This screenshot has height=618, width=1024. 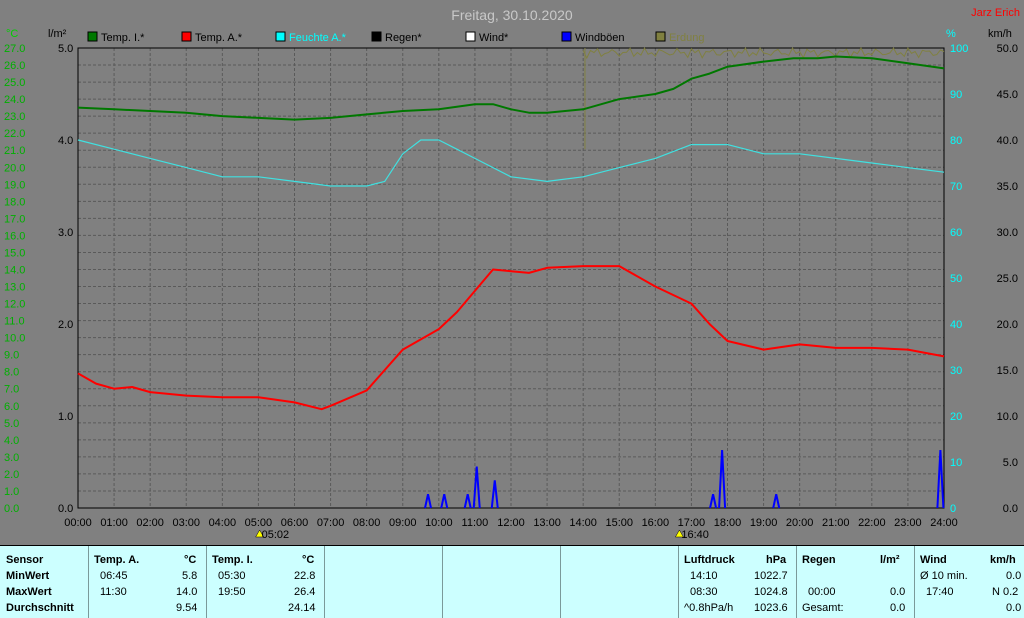 I want to click on temp-tick-label: 4.0, so click(x=11, y=441).